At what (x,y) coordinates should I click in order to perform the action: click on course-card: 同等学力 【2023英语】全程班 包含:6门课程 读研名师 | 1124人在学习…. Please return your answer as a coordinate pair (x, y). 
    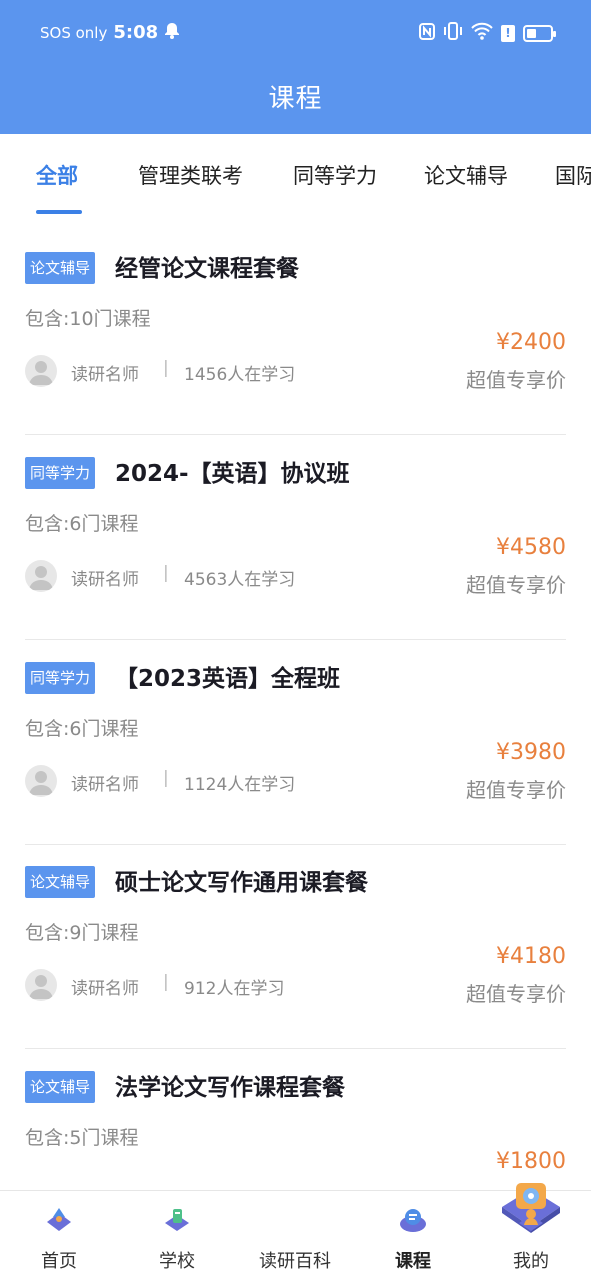
    Looking at the image, I should click on (295, 742).